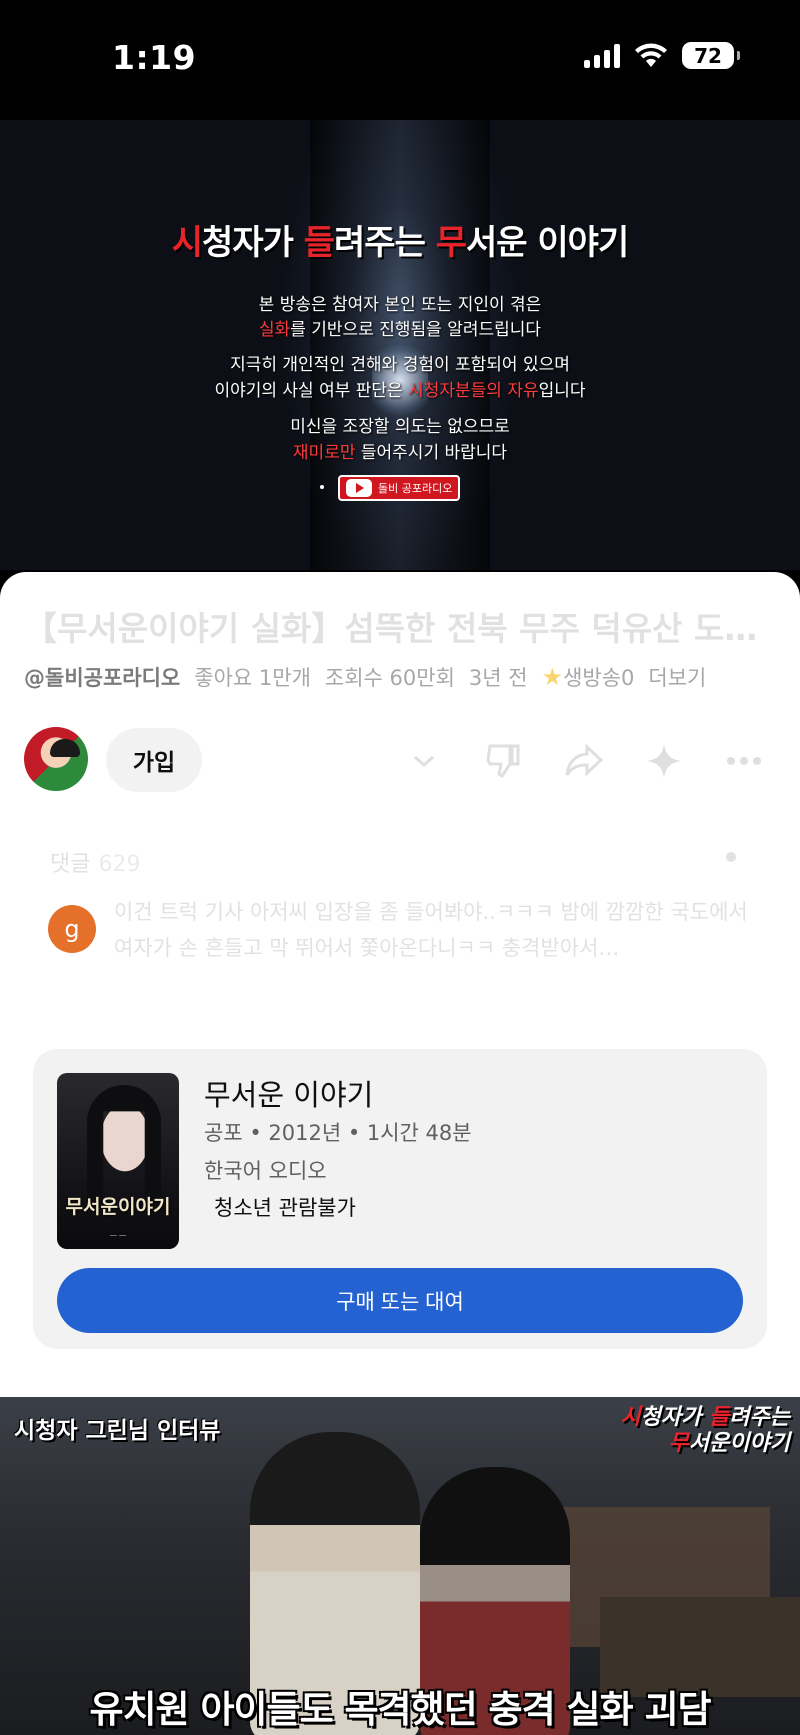  I want to click on sparkle-icon, so click(664, 761).